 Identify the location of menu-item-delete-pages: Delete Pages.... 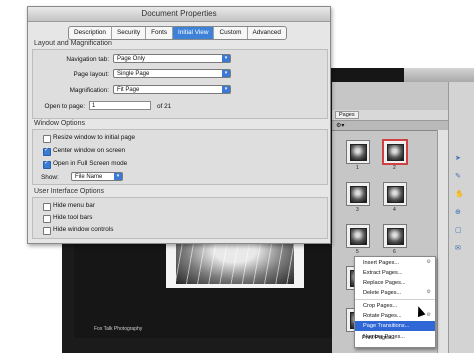
(395, 293).